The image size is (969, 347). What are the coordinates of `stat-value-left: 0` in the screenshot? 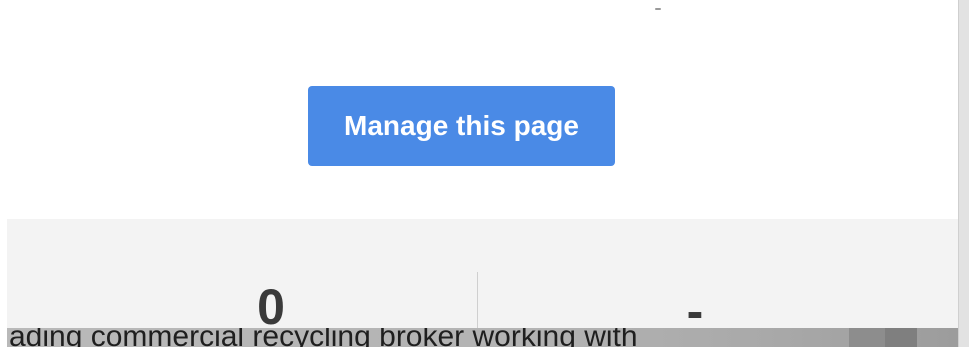 It's located at (271, 307).